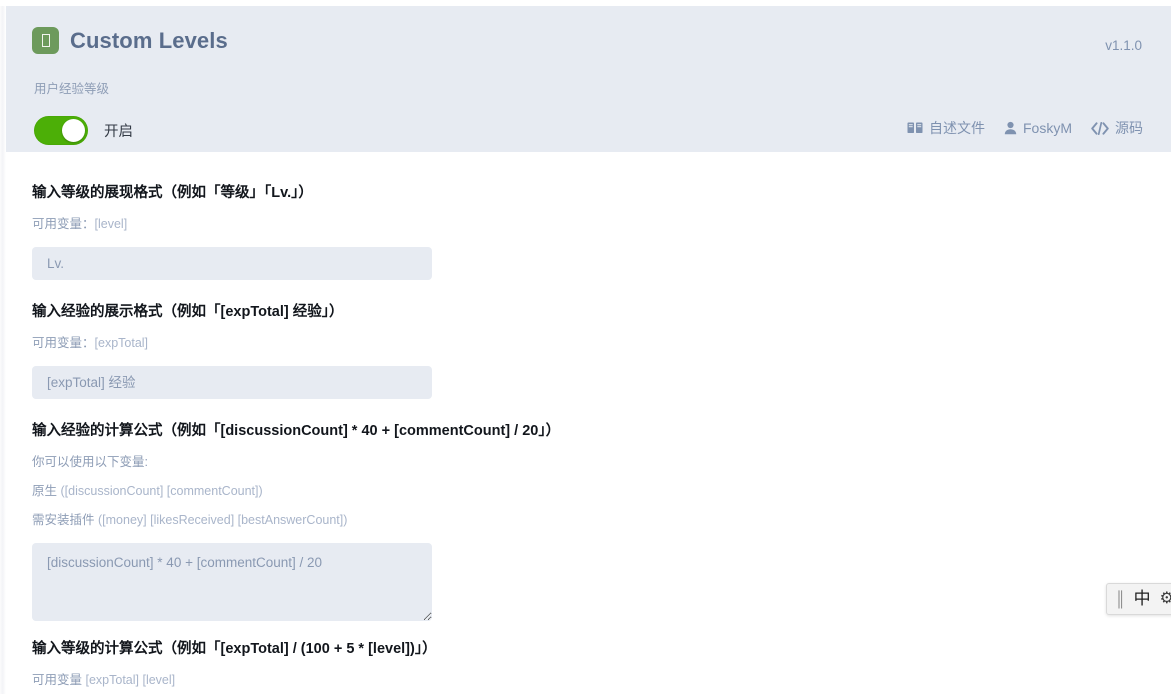 The image size is (1171, 694). Describe the element at coordinates (90, 461) in the screenshot. I see `field-hint-intro-text: 你可以使用以下变量:` at that location.